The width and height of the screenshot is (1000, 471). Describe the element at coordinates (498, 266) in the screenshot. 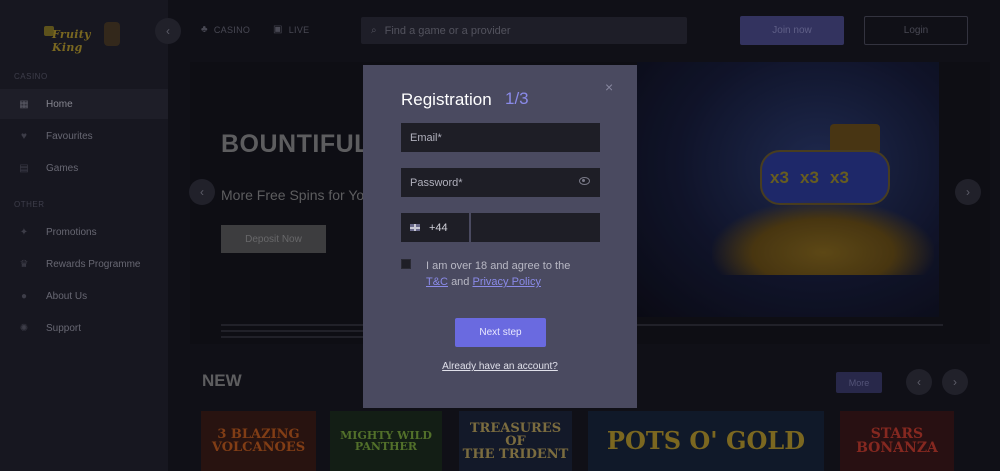

I see `agree-label: I am over 18 and agree to the` at that location.